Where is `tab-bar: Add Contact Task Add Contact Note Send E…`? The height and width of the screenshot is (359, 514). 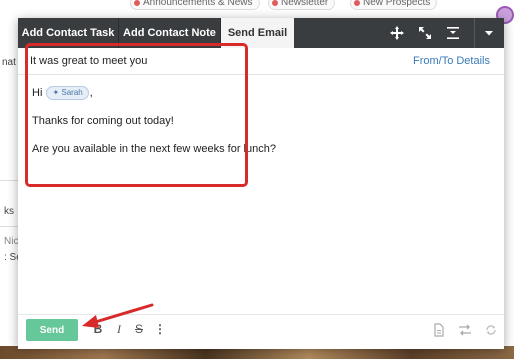 tab-bar: Add Contact Task Add Contact Note Send E… is located at coordinates (261, 33).